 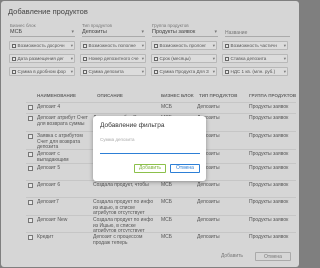 I want to click on modal-cancel-button: Отмена, so click(x=185, y=168).